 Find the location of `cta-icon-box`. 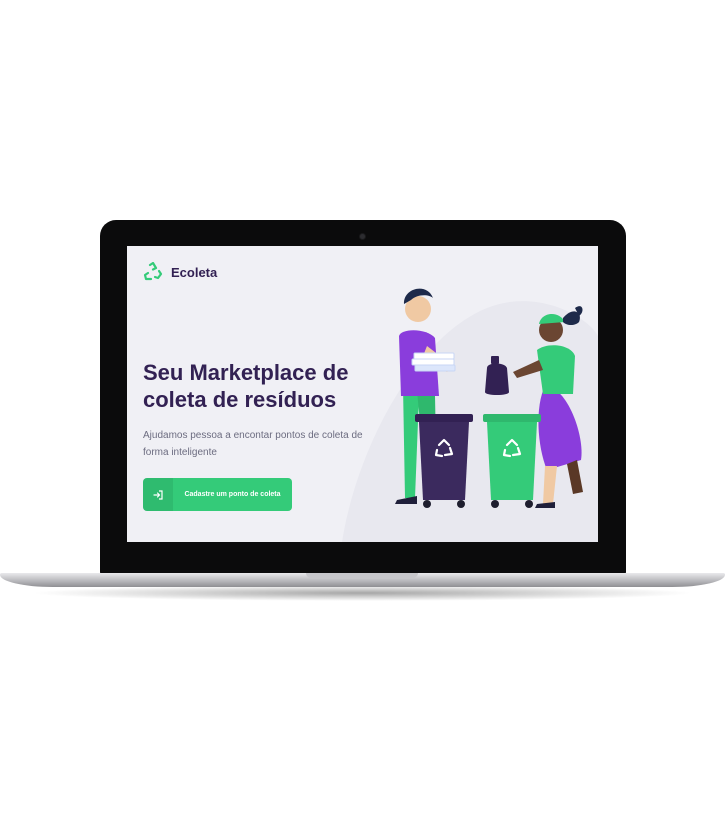

cta-icon-box is located at coordinates (158, 494).